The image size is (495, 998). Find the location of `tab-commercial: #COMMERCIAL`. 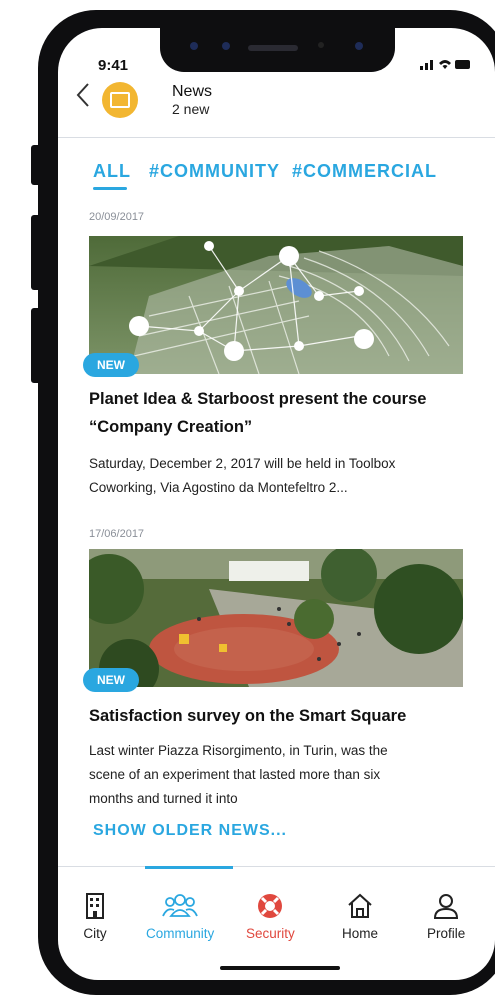

tab-commercial: #COMMERCIAL is located at coordinates (364, 171).